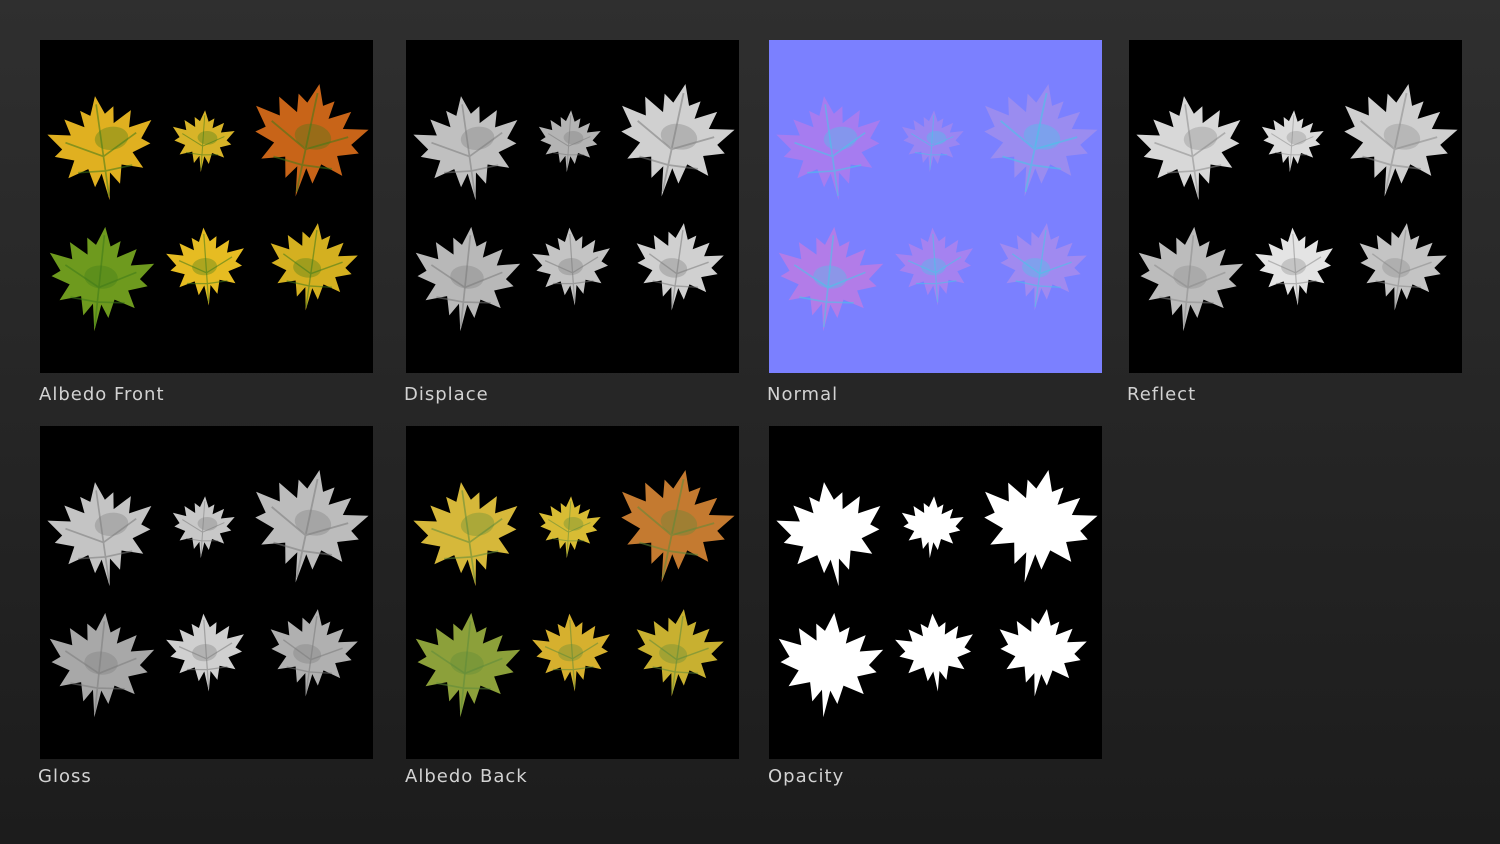 Image resolution: width=1500 pixels, height=844 pixels. I want to click on opacity-map-image, so click(935, 592).